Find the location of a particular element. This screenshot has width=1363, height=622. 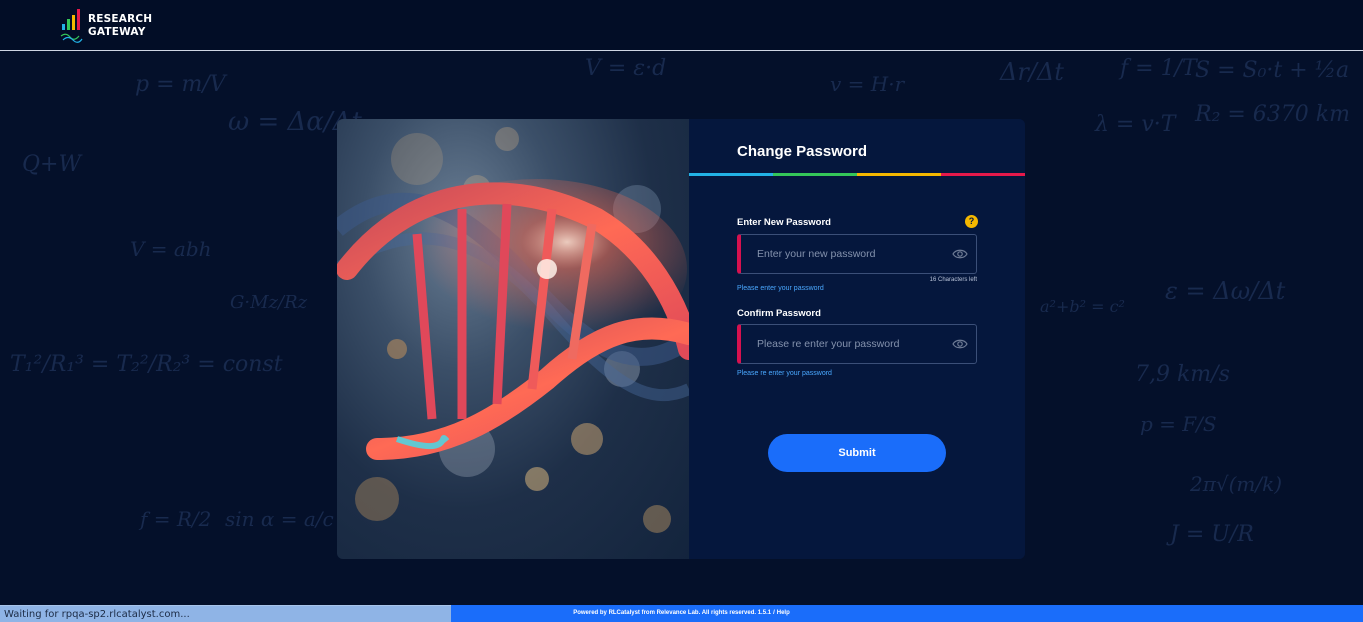

new-password-field-wrapper is located at coordinates (857, 254).